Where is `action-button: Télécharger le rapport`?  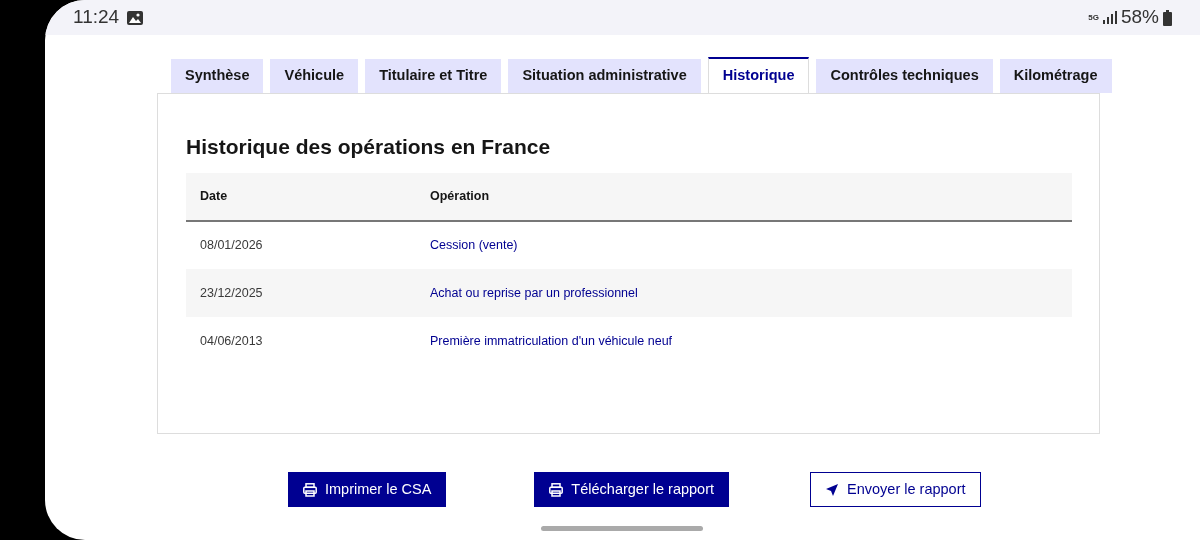
action-button: Télécharger le rapport is located at coordinates (632, 489).